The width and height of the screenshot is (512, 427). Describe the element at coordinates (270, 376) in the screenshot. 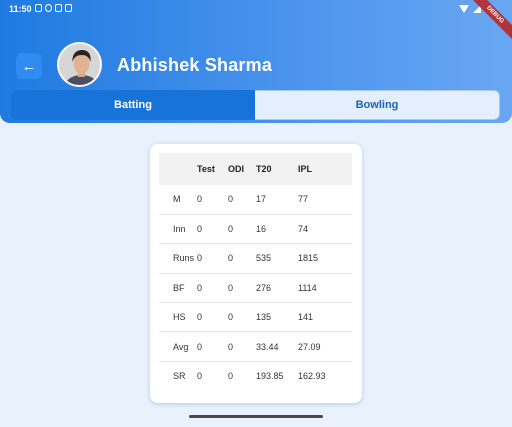

I see `stat-value: 193.85` at that location.